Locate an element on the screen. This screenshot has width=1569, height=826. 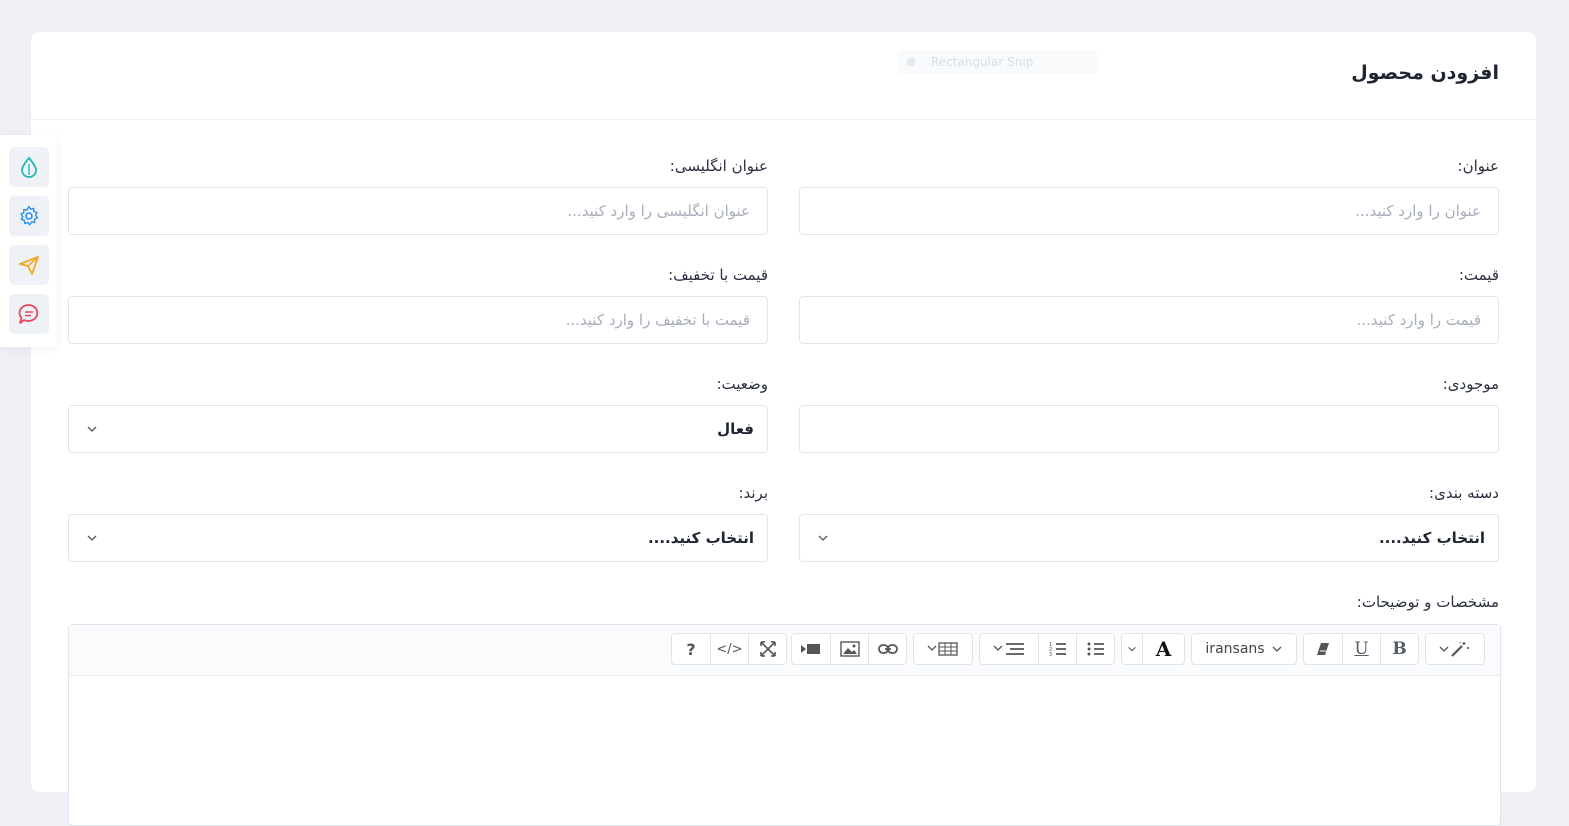
view-group: ? </> is located at coordinates (729, 649).